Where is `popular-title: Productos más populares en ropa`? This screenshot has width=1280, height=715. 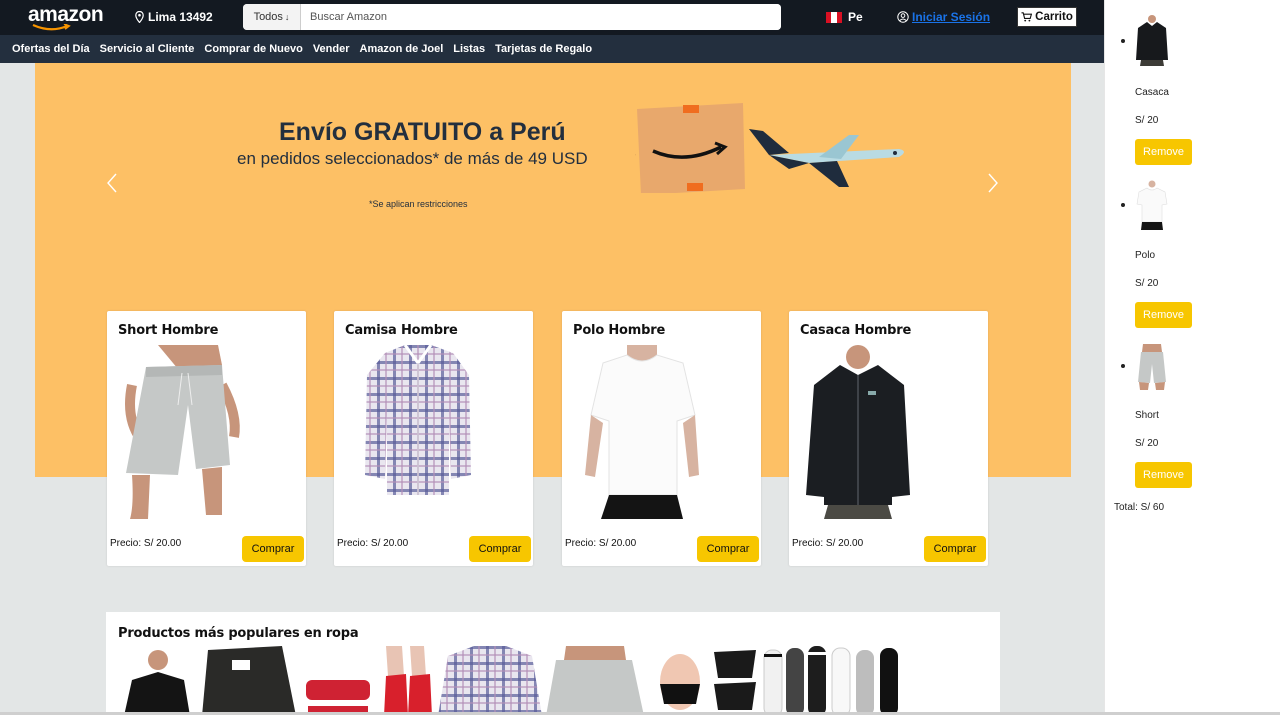 popular-title: Productos más populares en ropa is located at coordinates (238, 633).